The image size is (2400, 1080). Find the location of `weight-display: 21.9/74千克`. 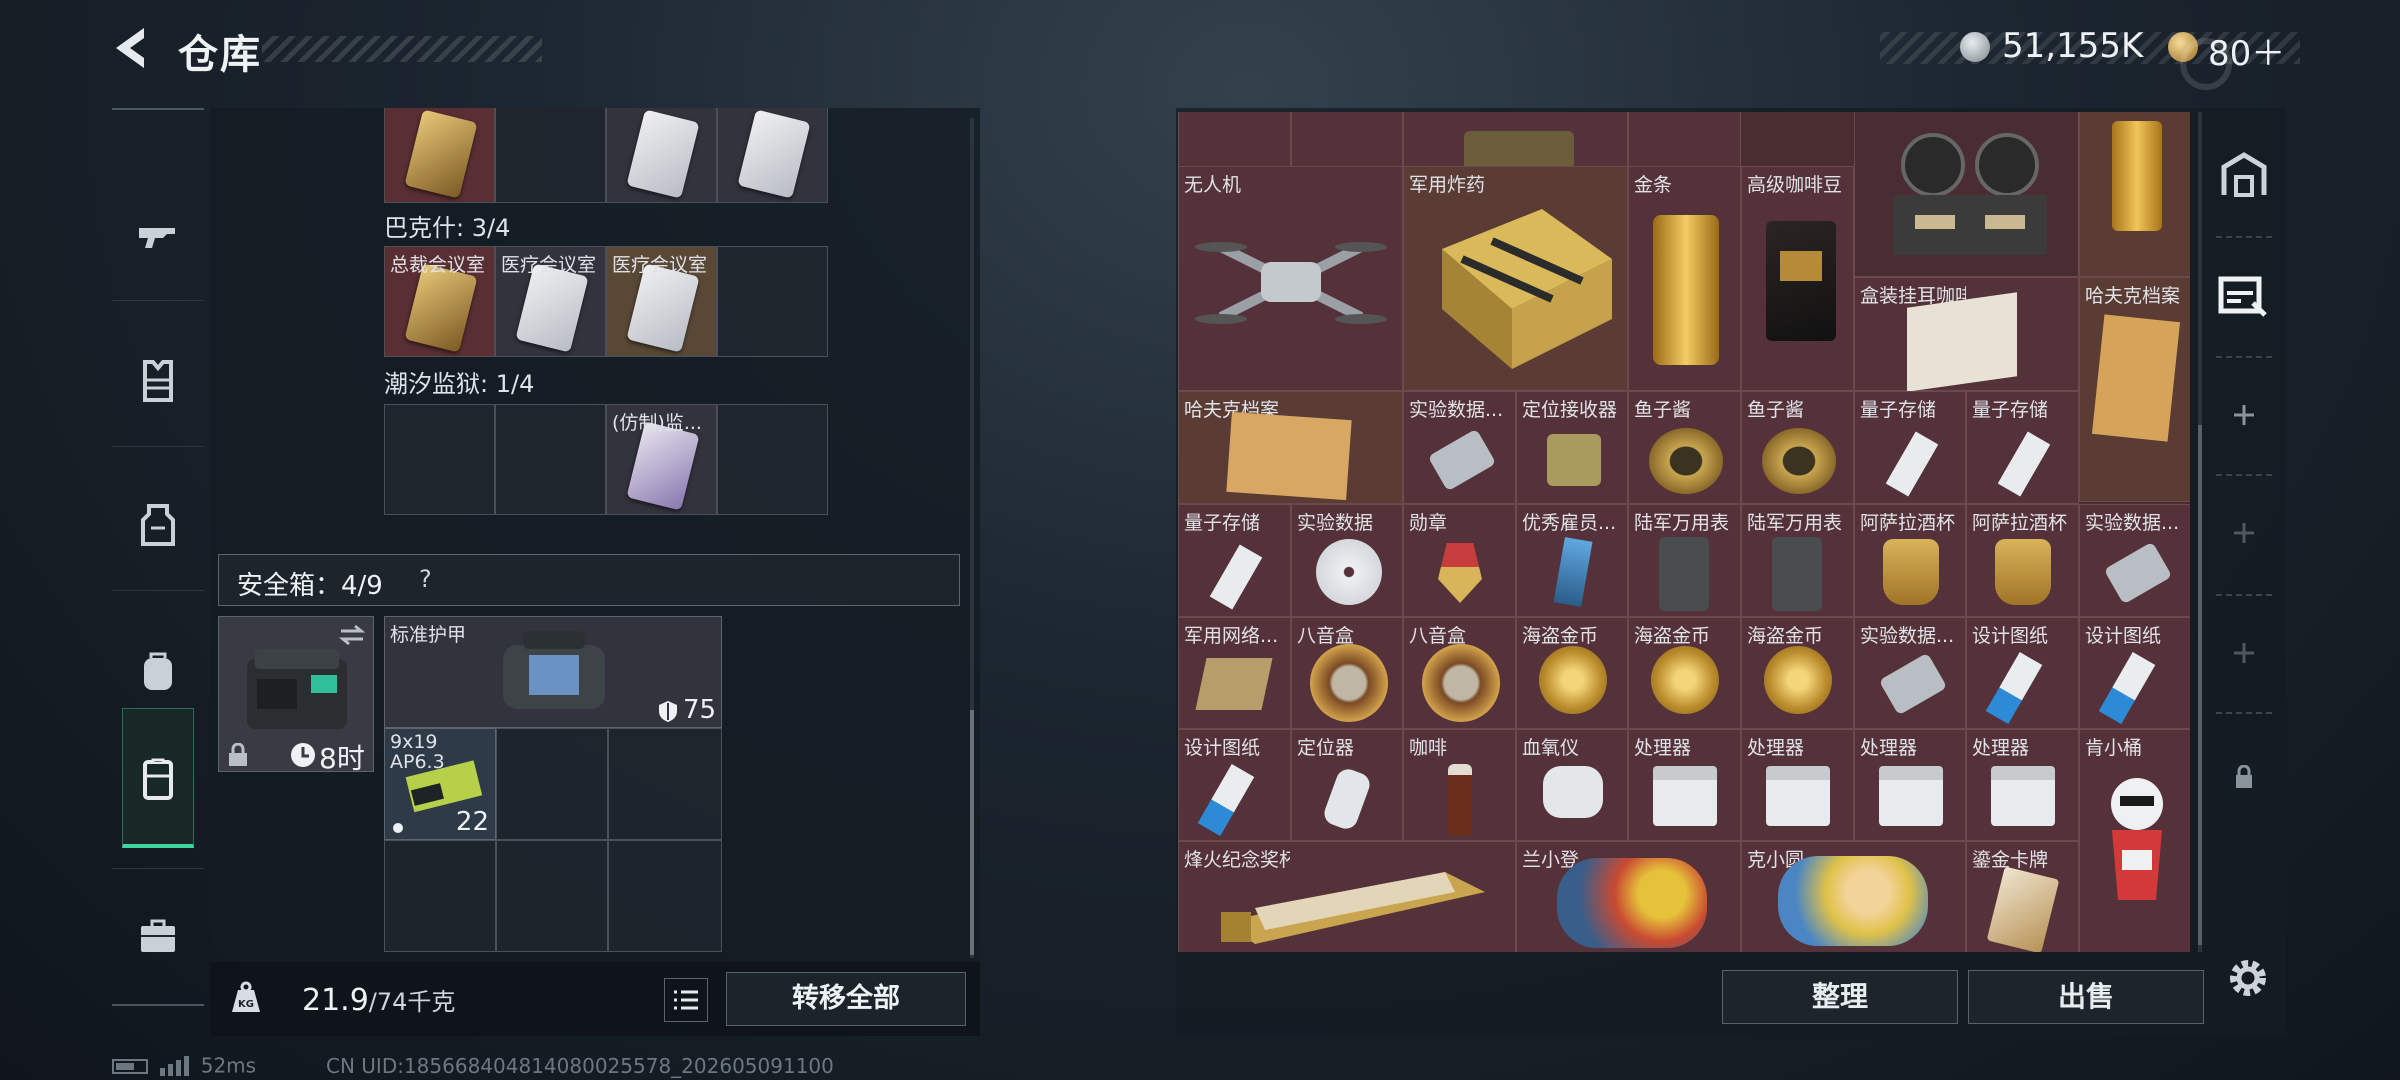

weight-display: 21.9/74千克 is located at coordinates (378, 1000).